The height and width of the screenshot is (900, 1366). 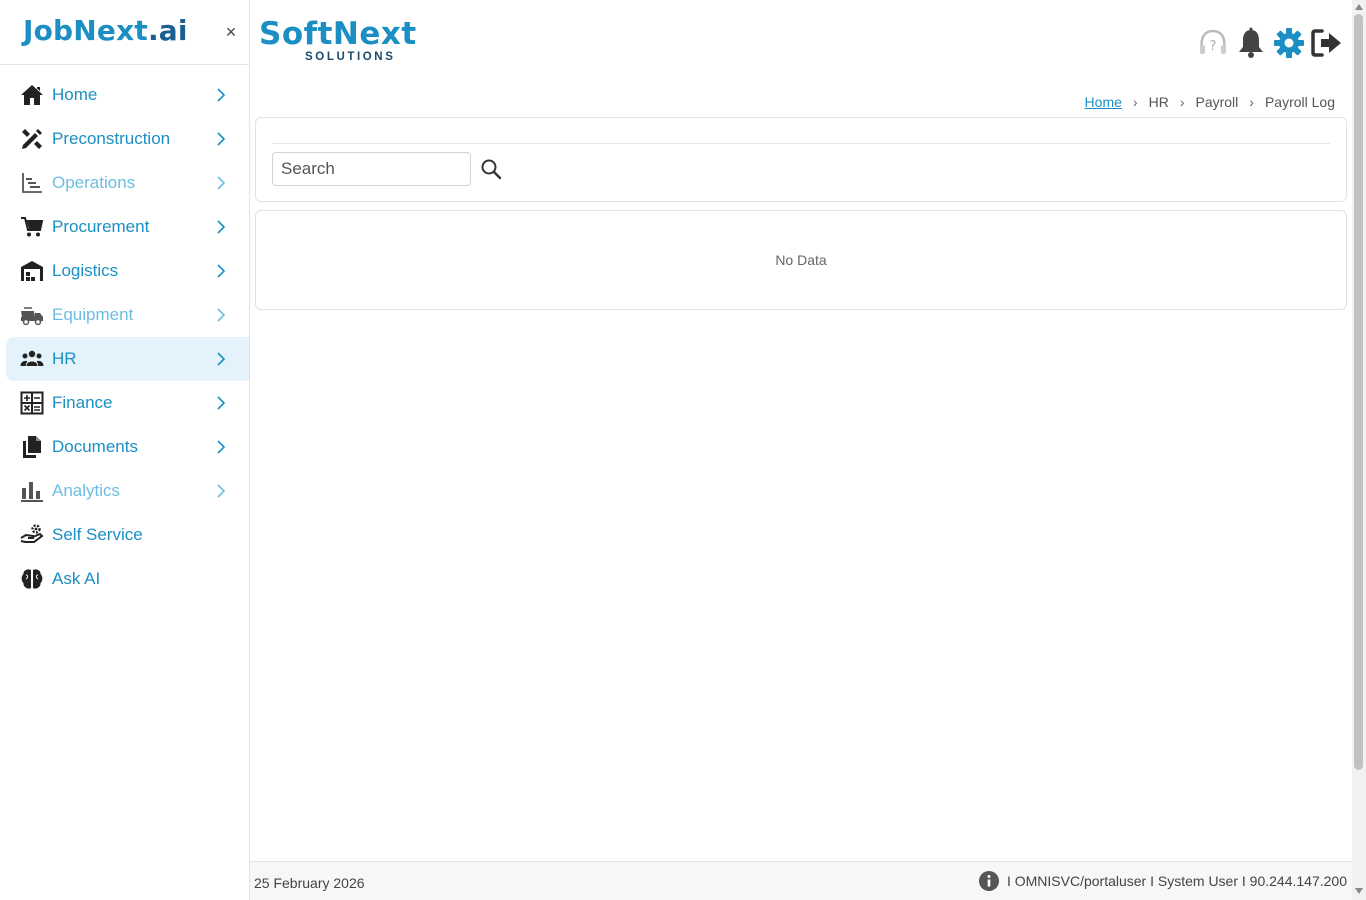 I want to click on results-panel: No Data, so click(x=801, y=260).